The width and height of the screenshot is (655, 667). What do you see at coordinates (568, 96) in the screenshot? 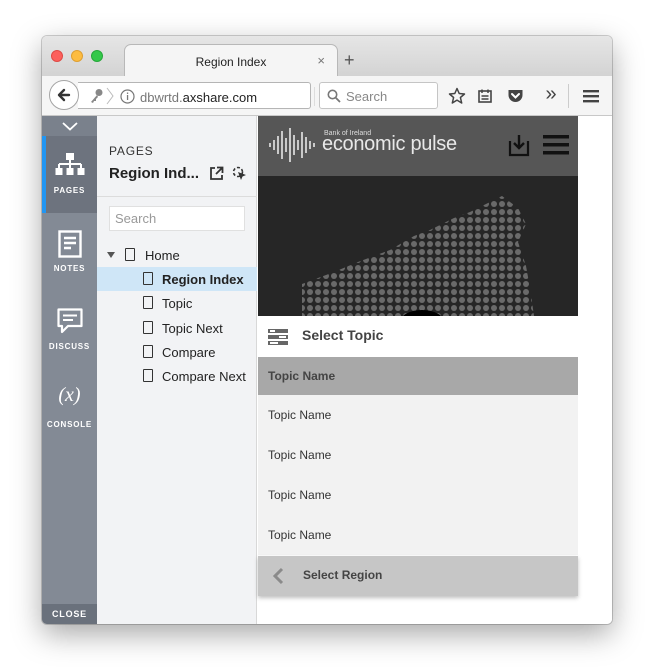
I see `toolbar-divider` at bounding box center [568, 96].